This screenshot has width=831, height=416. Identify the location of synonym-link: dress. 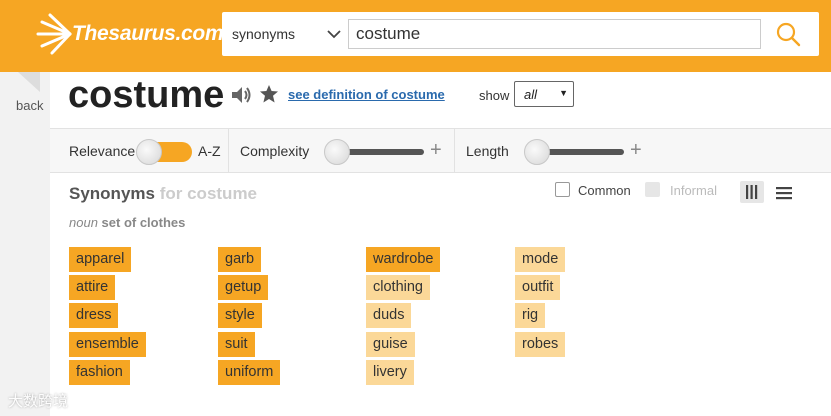
(94, 316).